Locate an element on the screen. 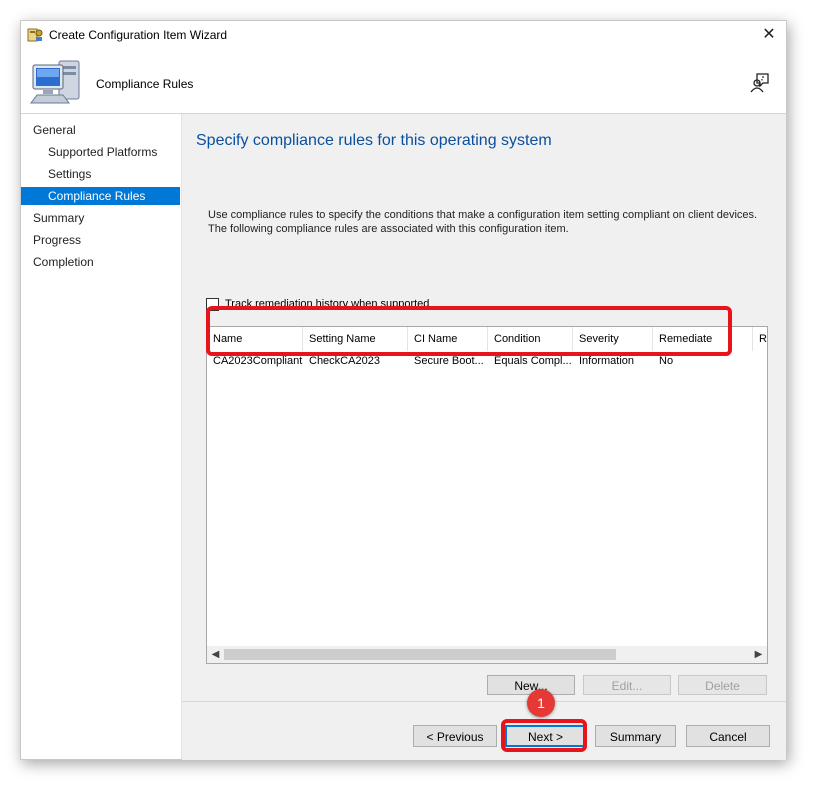 This screenshot has height=800, width=828. header-page-title: Compliance Rules is located at coordinates (145, 84).